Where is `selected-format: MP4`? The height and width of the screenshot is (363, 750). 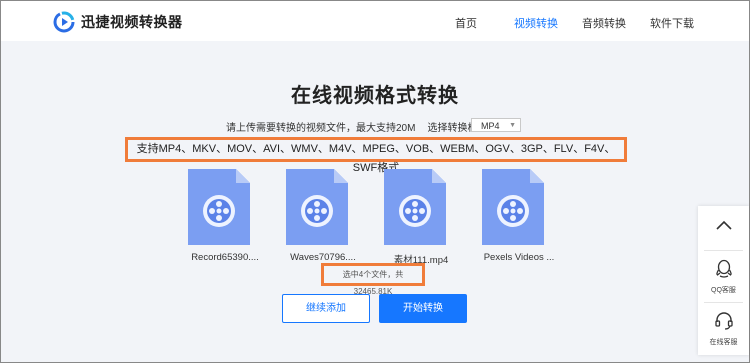
selected-format: MP4 is located at coordinates (490, 126).